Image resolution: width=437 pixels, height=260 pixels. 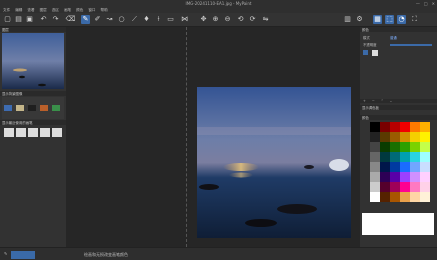 I want to click on down-layer-icon: ⌄, so click(x=391, y=101).